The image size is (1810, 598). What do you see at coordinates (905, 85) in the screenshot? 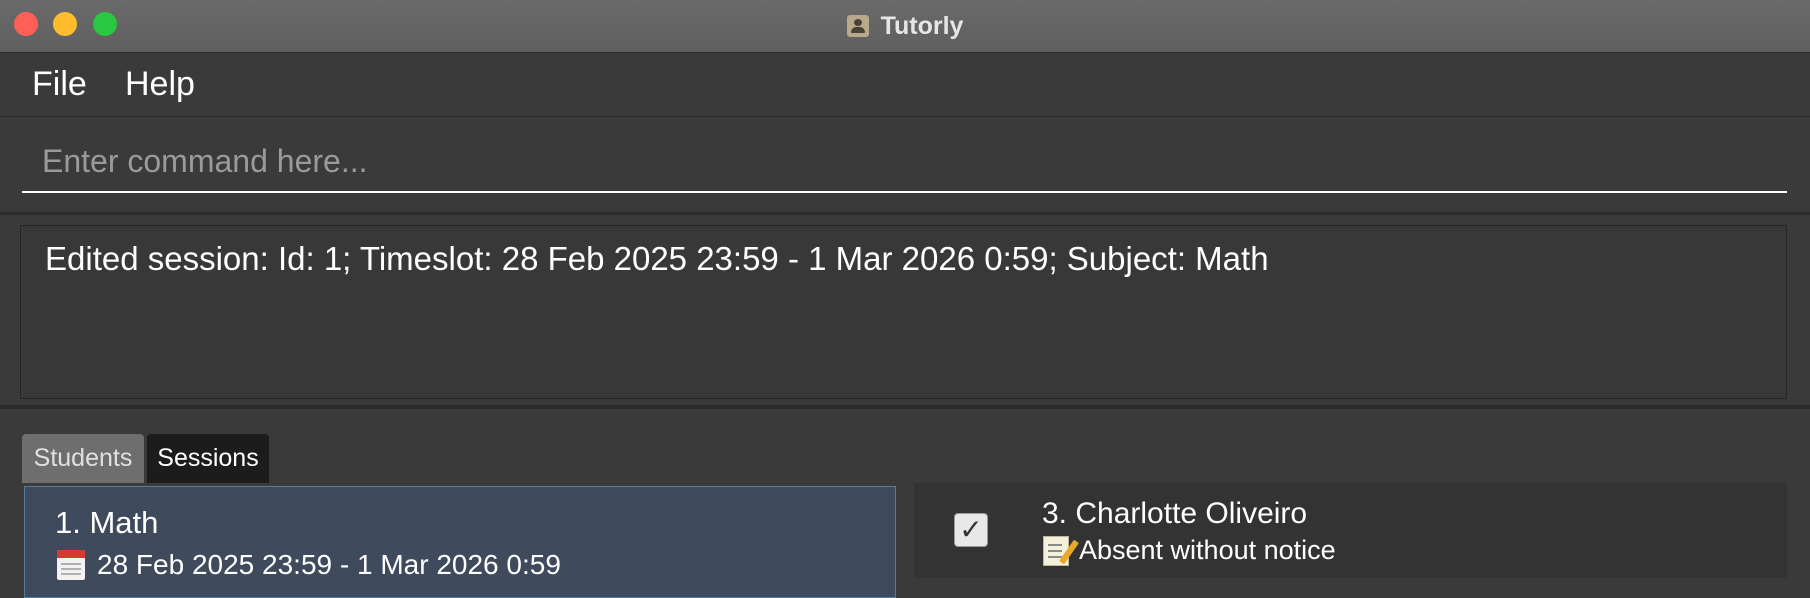
I see `menu-bar: File Help` at bounding box center [905, 85].